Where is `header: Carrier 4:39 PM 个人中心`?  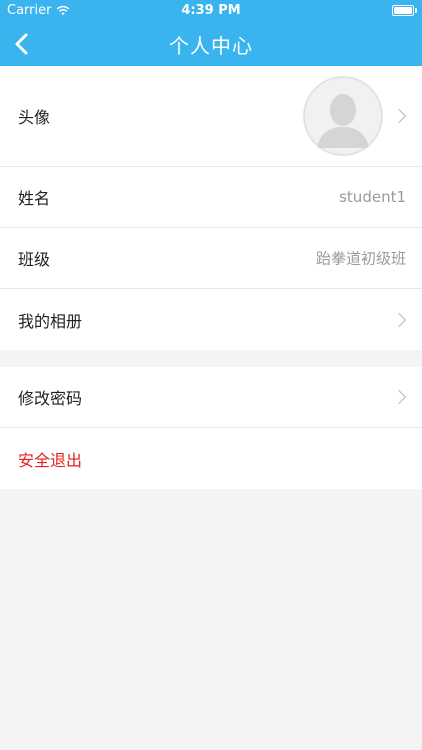 header: Carrier 4:39 PM 个人中心 is located at coordinates (211, 33).